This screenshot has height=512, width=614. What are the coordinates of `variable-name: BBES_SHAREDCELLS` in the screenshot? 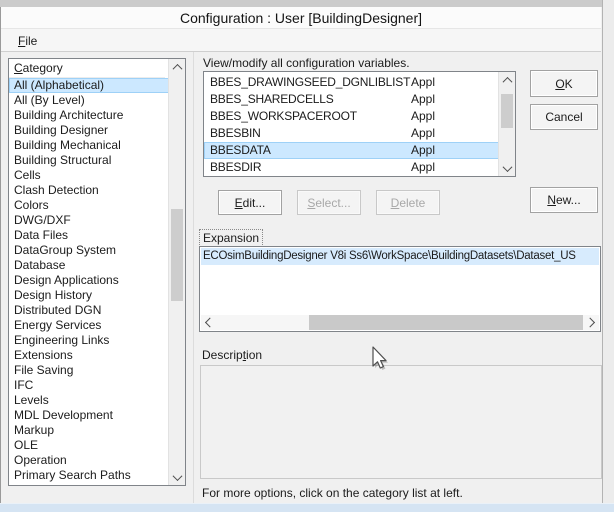 It's located at (272, 99).